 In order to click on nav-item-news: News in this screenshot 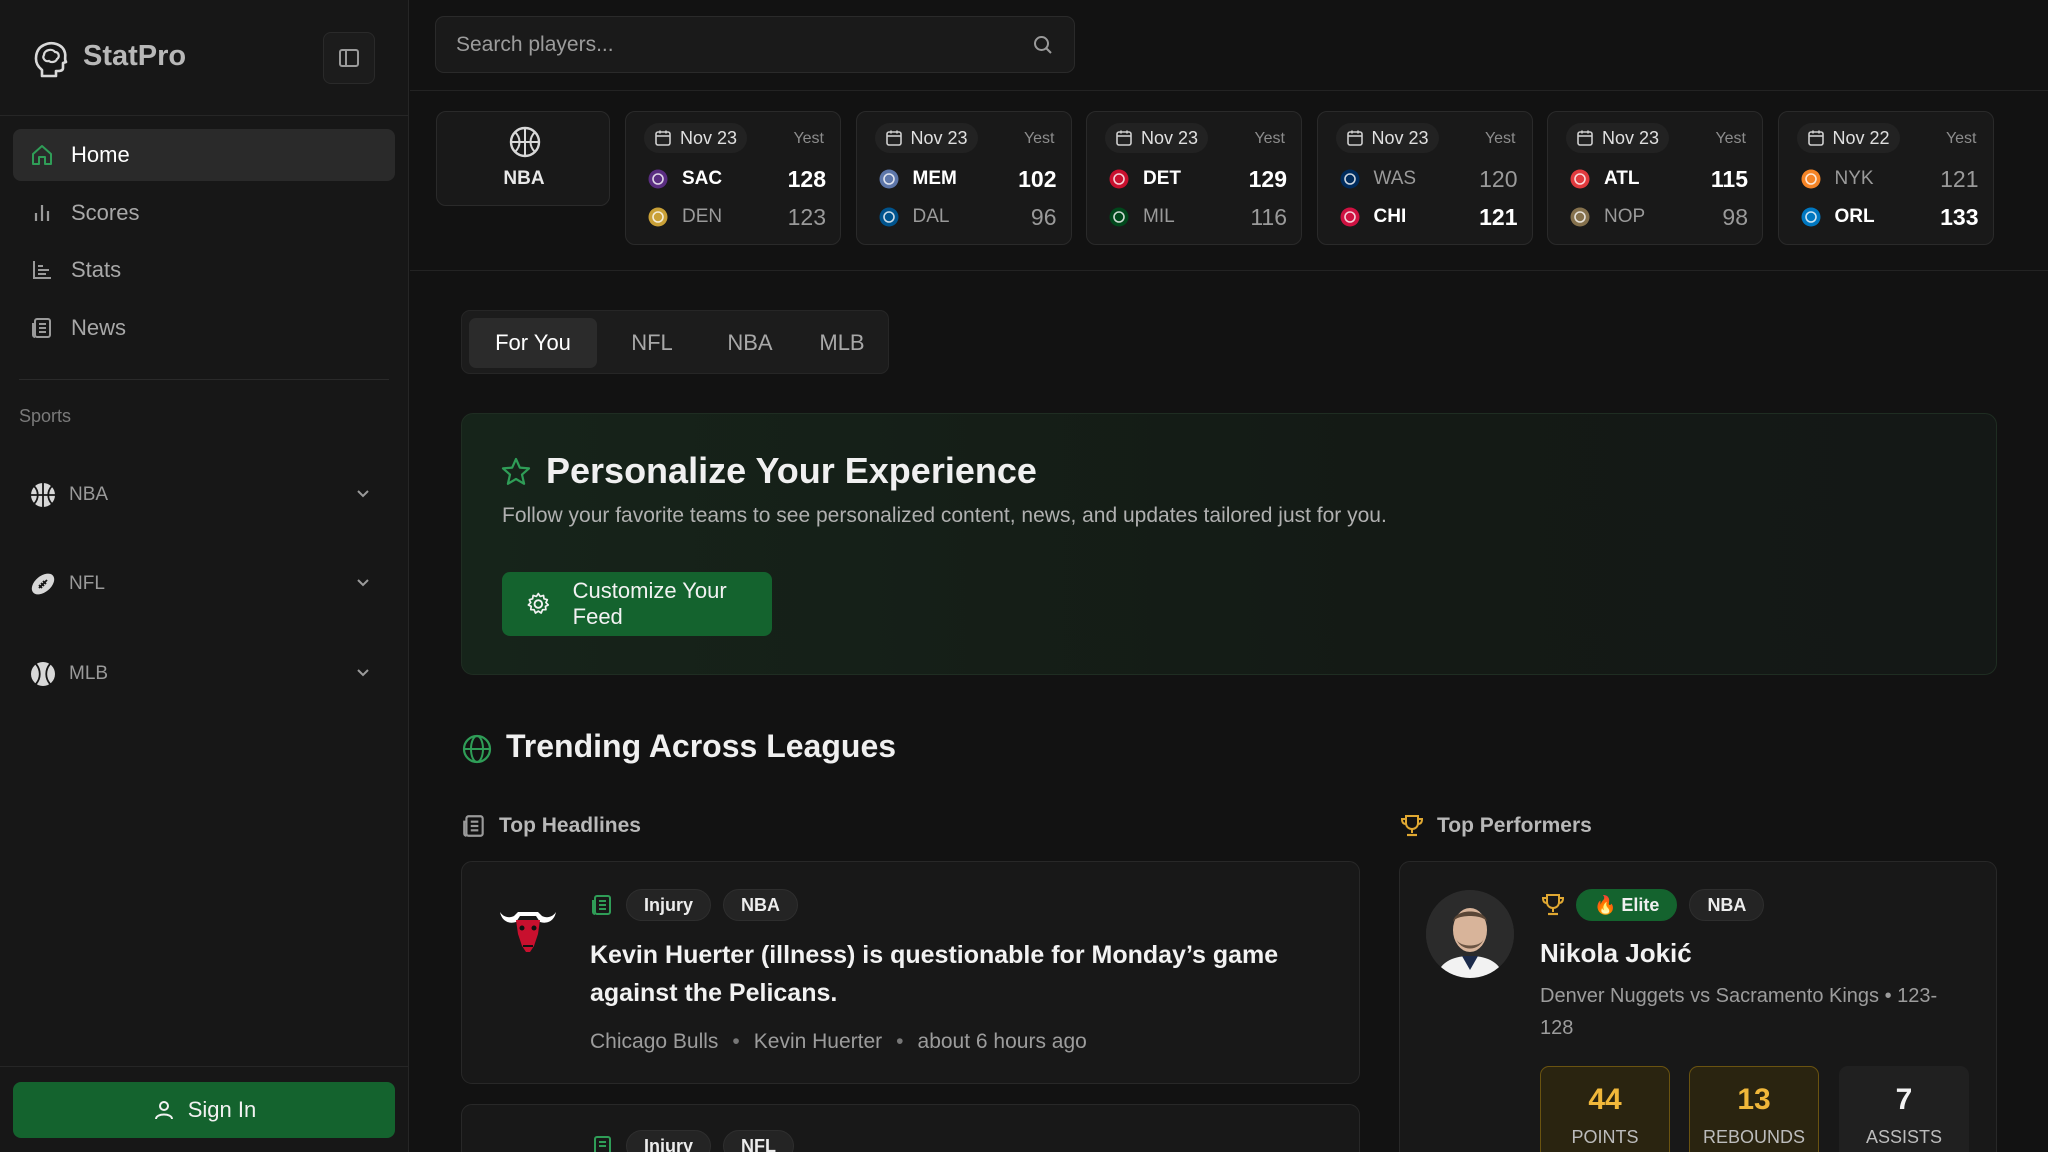, I will do `click(204, 328)`.